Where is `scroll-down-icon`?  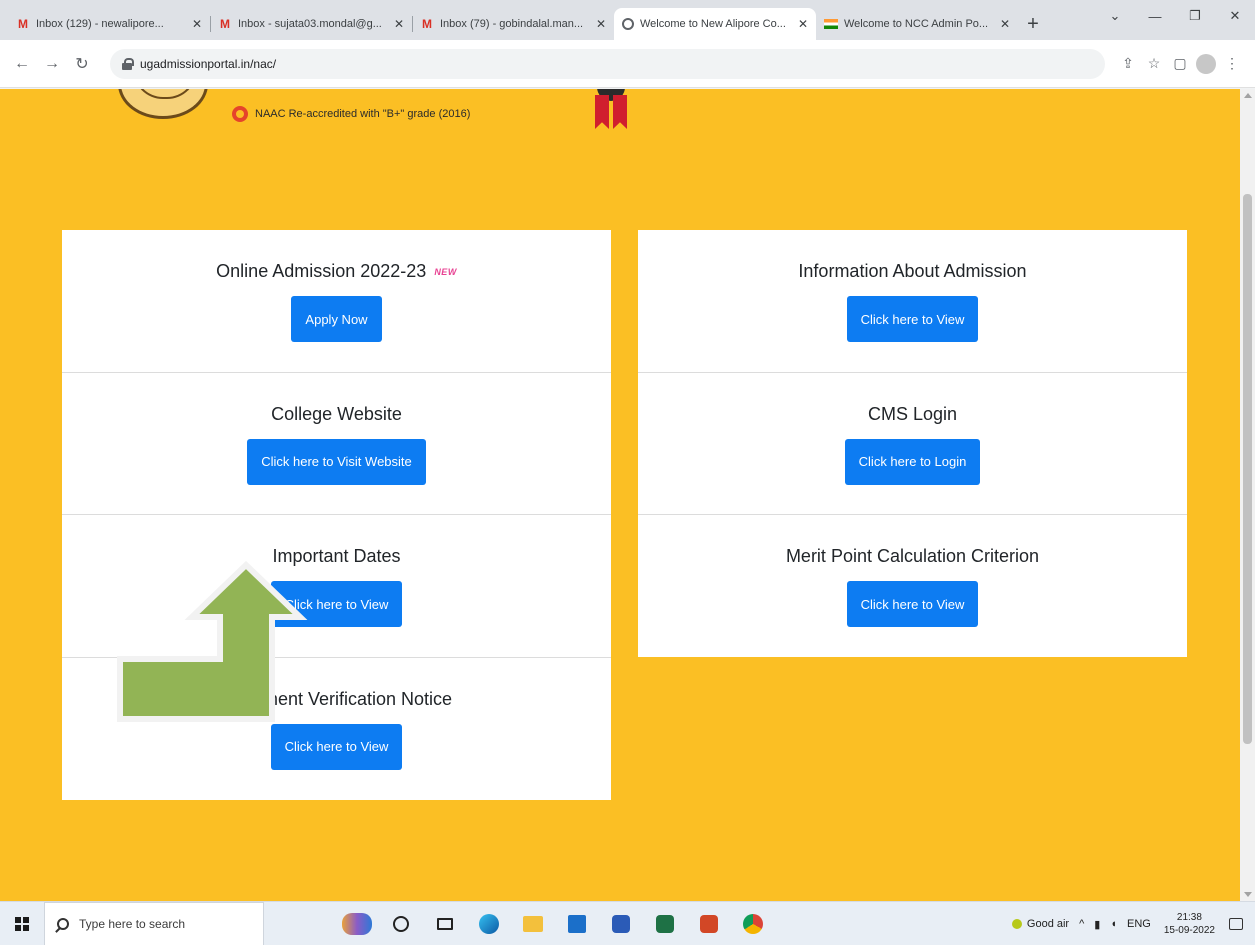 scroll-down-icon is located at coordinates (1248, 894).